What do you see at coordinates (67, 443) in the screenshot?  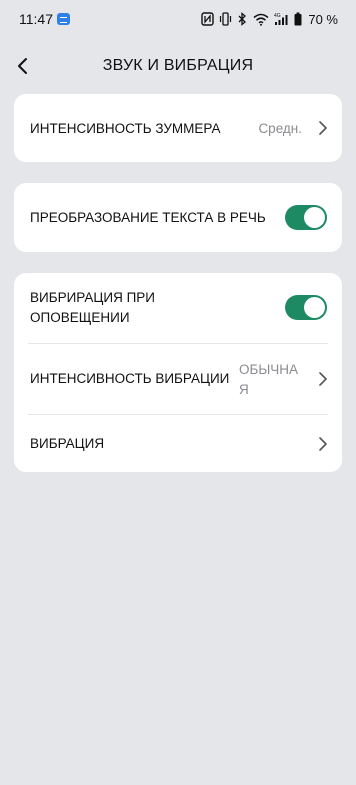 I see `vibration-label: ВИБРАЦИЯ` at bounding box center [67, 443].